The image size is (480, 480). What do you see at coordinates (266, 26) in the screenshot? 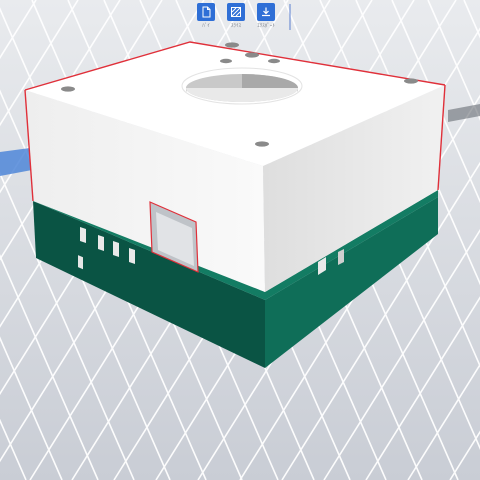
I see `export-tool-label: ｴｸｽﾎﾟｰﾄ` at bounding box center [266, 26].